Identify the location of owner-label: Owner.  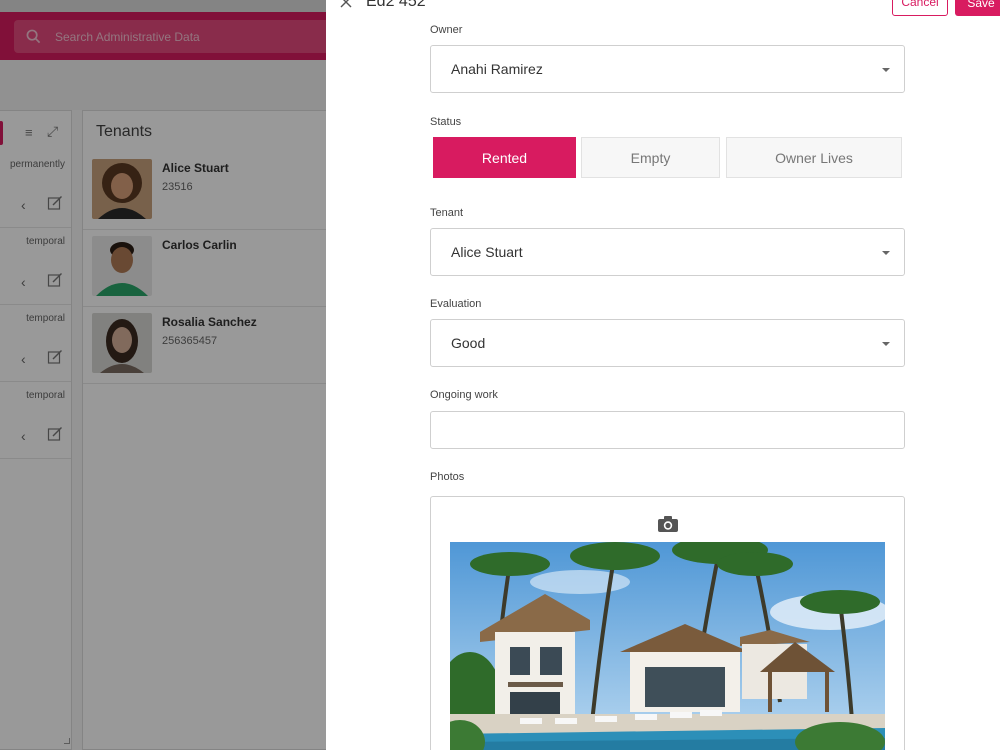
(446, 30).